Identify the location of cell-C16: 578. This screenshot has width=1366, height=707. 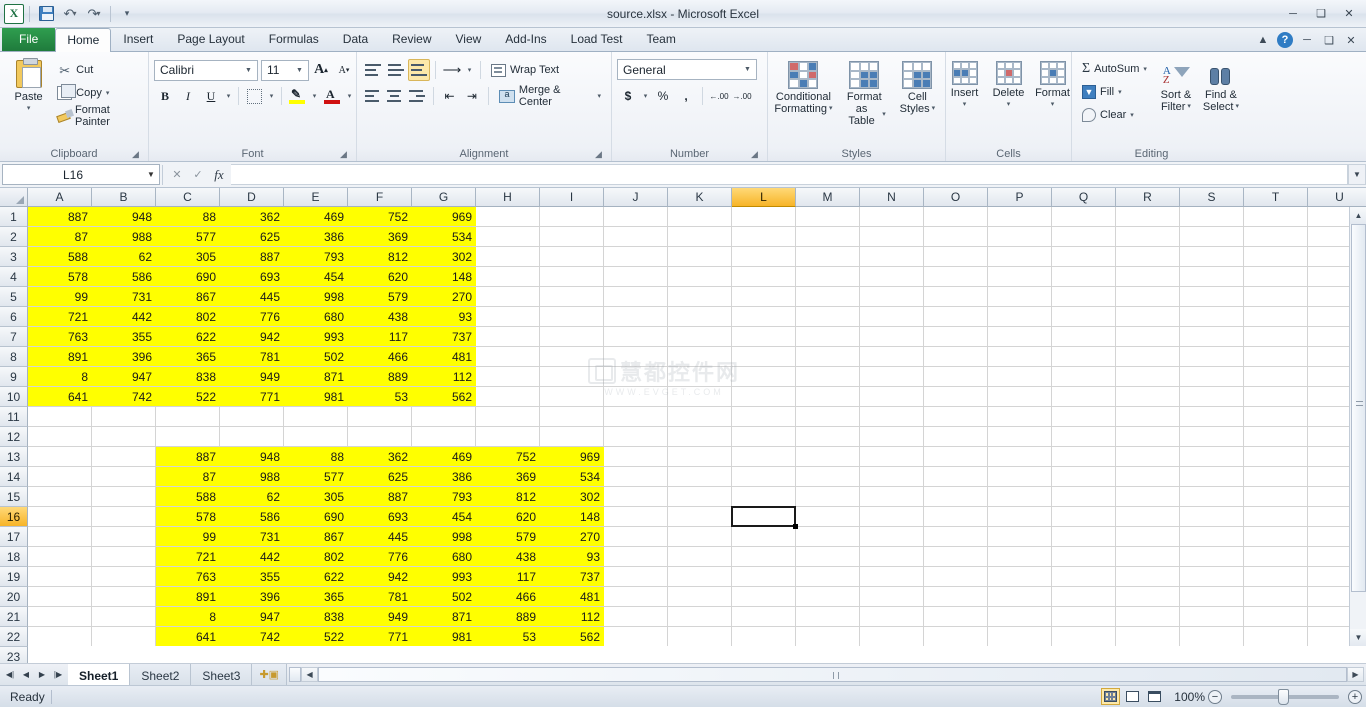
(188, 516).